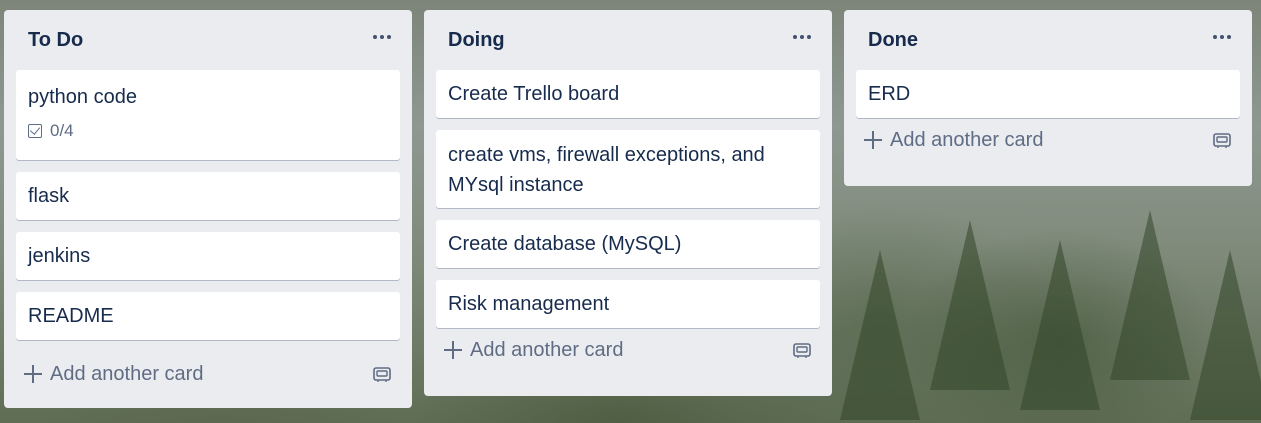 This screenshot has width=1261, height=423. Describe the element at coordinates (208, 316) in the screenshot. I see `card-readme: README` at that location.